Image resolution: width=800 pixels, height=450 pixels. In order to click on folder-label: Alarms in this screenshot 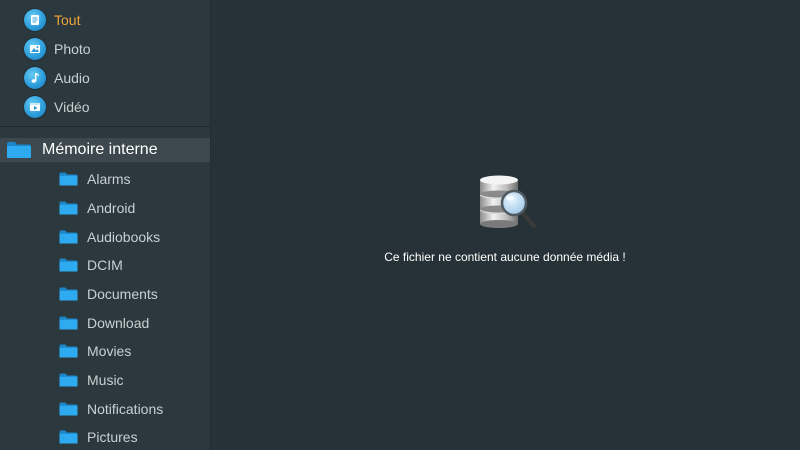, I will do `click(109, 179)`.